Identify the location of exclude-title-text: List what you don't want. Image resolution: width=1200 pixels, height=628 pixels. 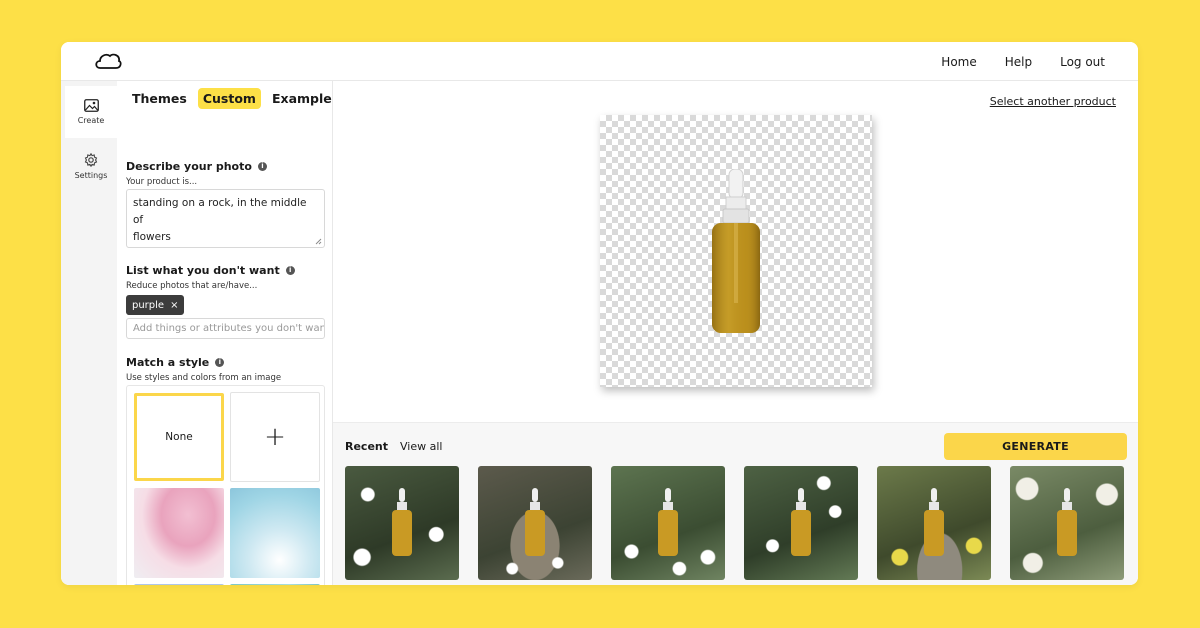
(203, 270).